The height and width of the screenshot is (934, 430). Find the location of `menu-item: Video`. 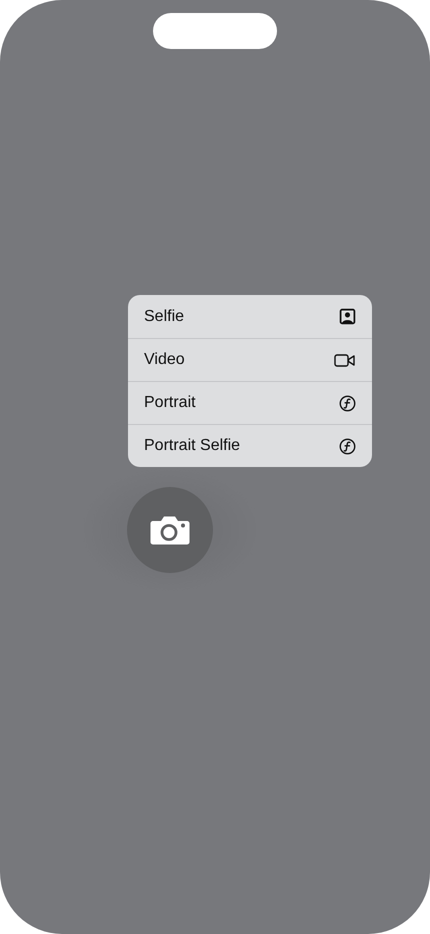

menu-item: Video is located at coordinates (250, 359).